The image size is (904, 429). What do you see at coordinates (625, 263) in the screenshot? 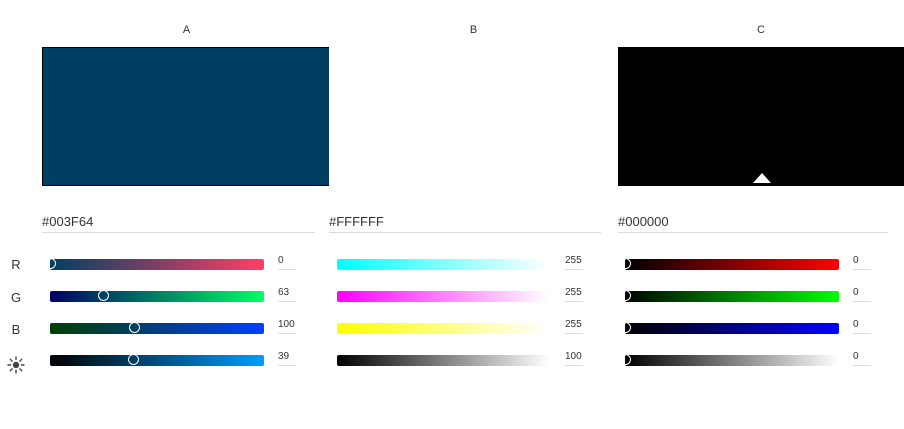
I see `red-slider-thumb-c` at bounding box center [625, 263].